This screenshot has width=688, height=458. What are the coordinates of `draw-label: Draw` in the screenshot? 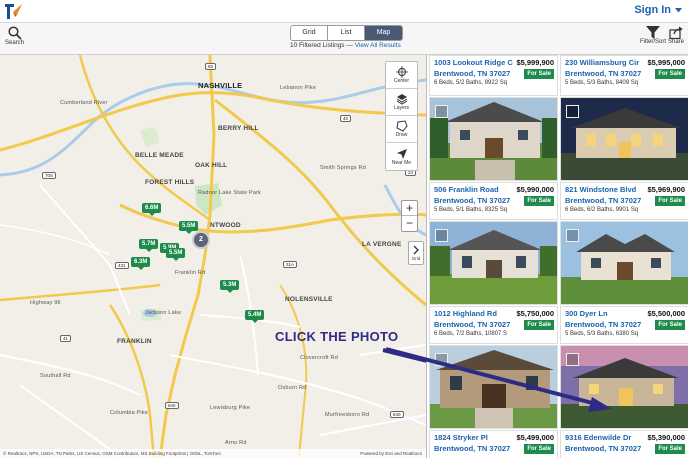 It's located at (401, 135).